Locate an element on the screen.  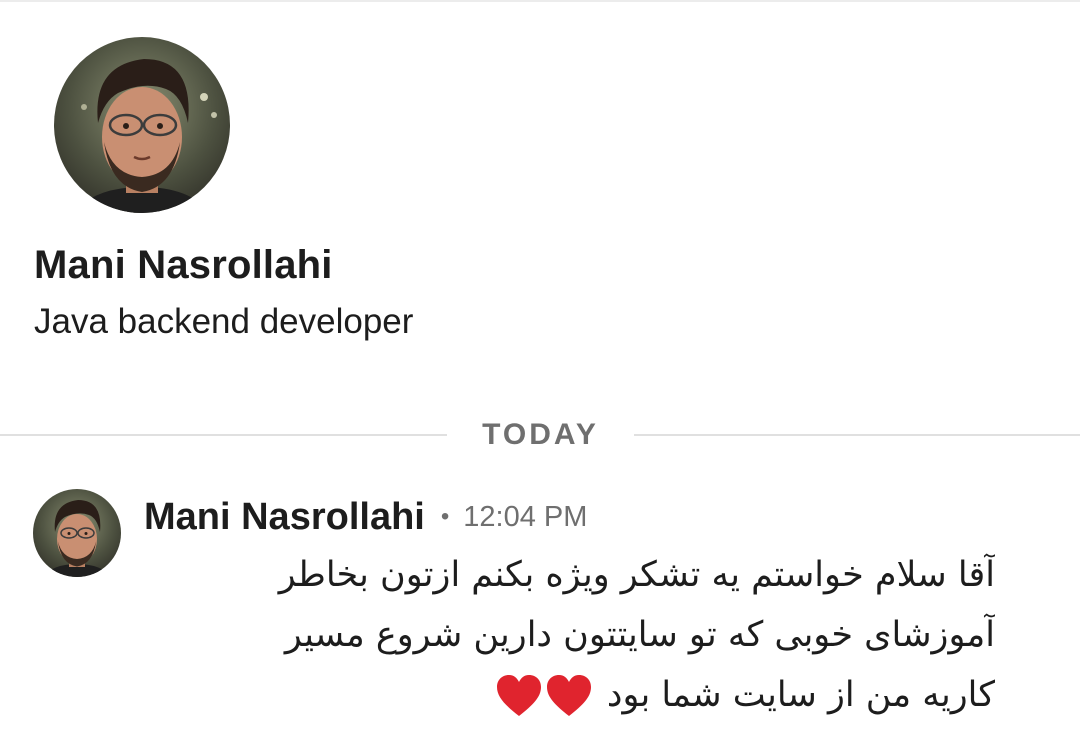
message-line-last: کاریه من از سایت شما بود is located at coordinates (597, 695).